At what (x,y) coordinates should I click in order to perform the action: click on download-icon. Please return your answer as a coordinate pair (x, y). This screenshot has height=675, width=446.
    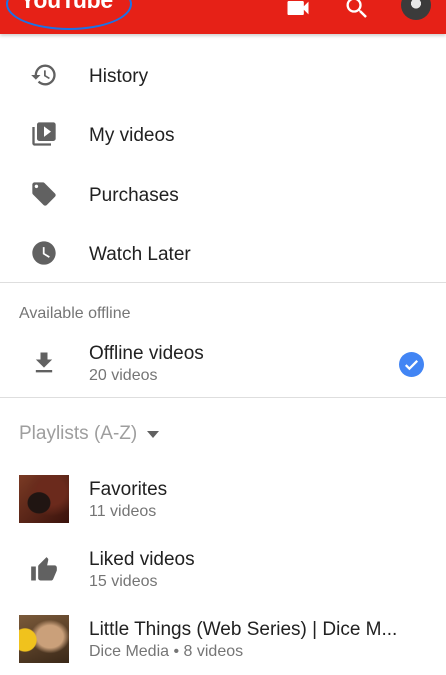
    Looking at the image, I should click on (44, 363).